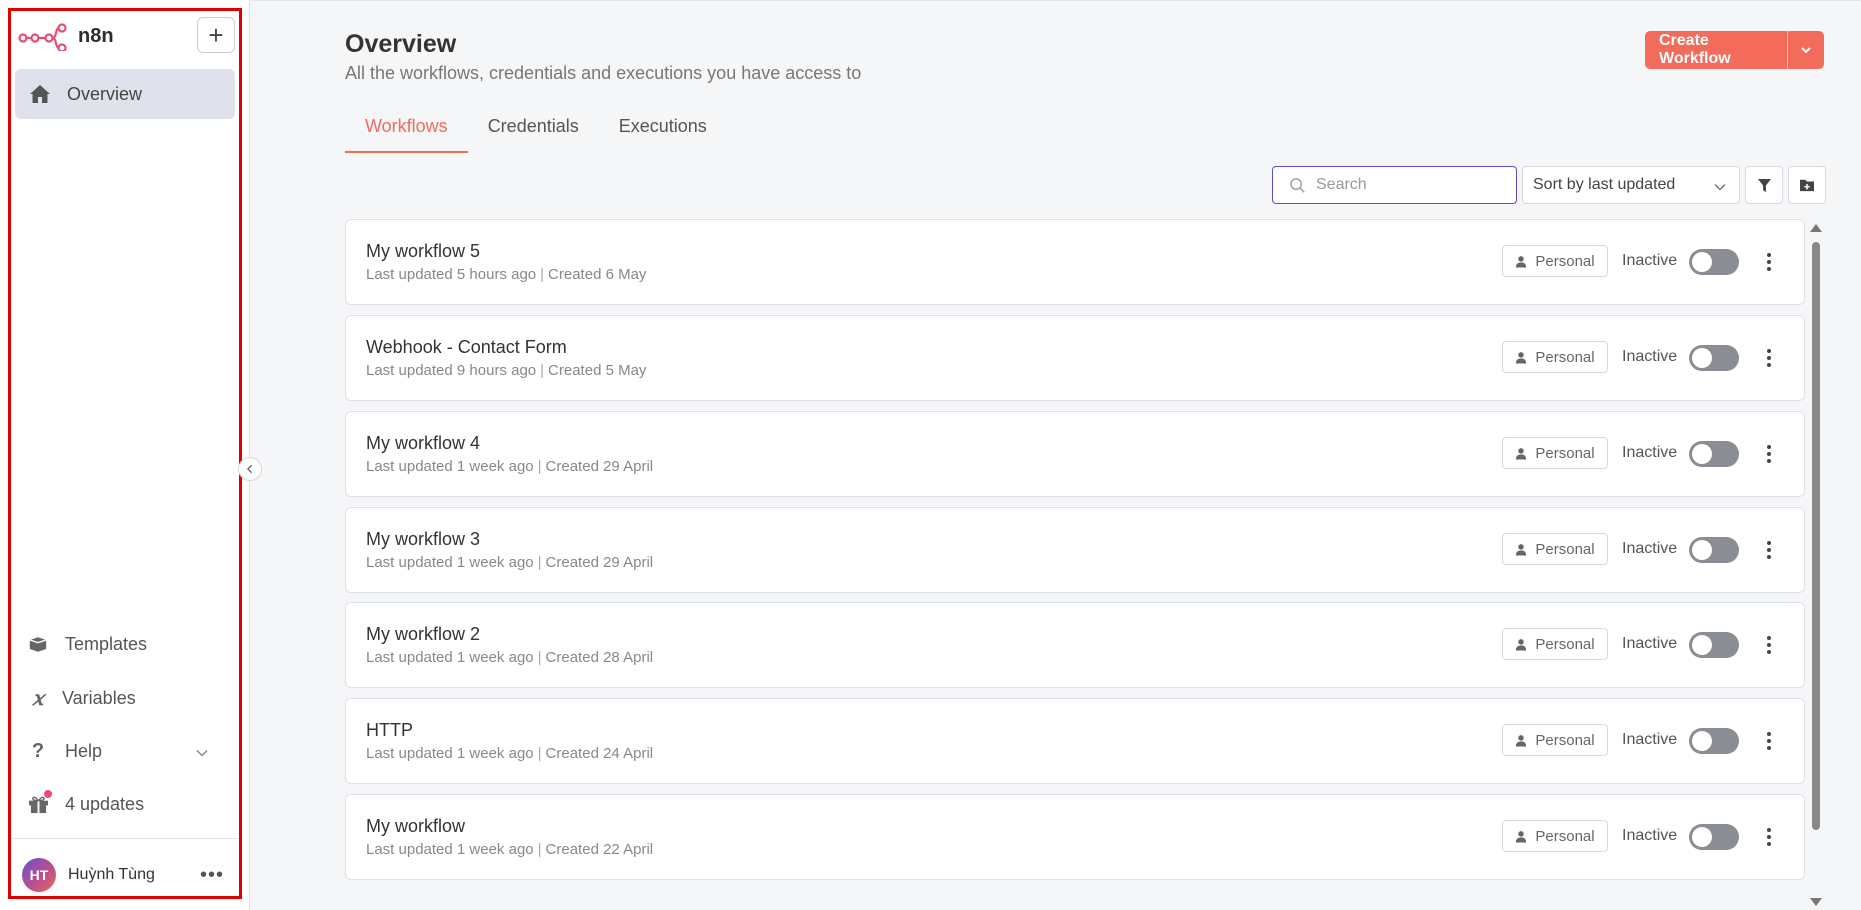  I want to click on tab-workflows: Workflows, so click(406, 134).